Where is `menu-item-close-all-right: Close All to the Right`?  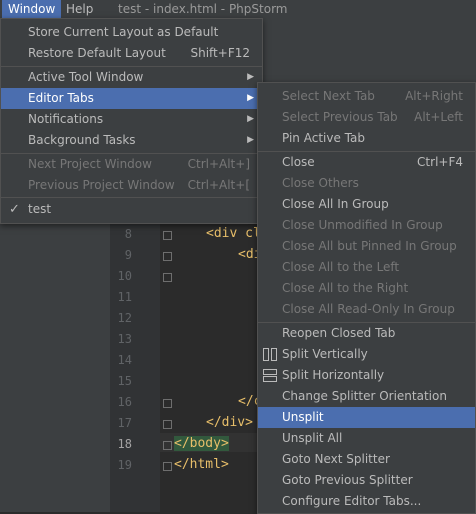
menu-item-close-all-right: Close All to the Right is located at coordinates (366, 288).